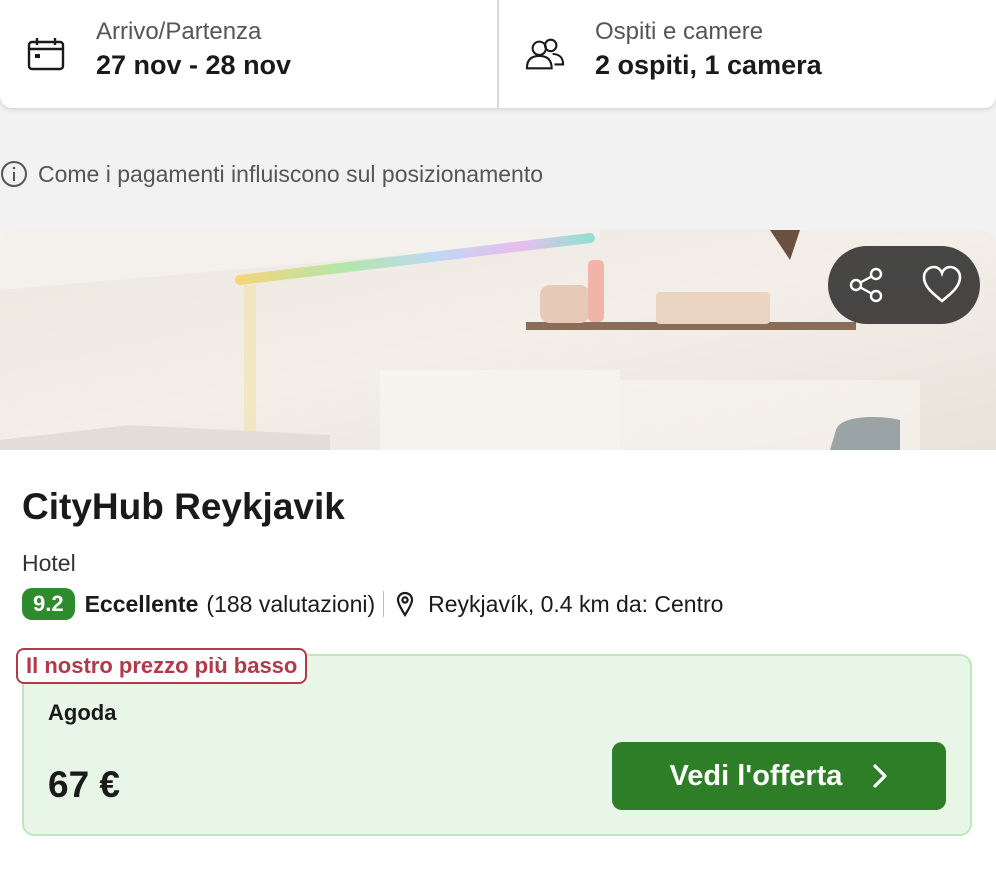  Describe the element at coordinates (904, 285) in the screenshot. I see `photo-actions` at that location.